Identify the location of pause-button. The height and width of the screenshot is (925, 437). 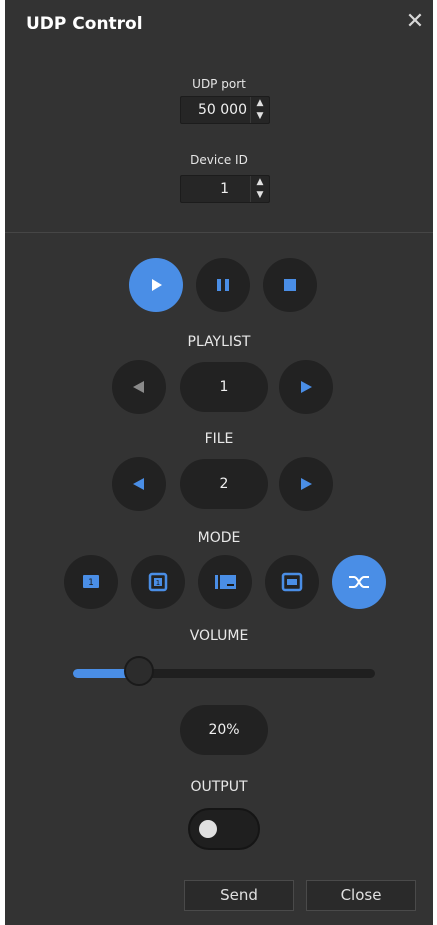
(223, 285).